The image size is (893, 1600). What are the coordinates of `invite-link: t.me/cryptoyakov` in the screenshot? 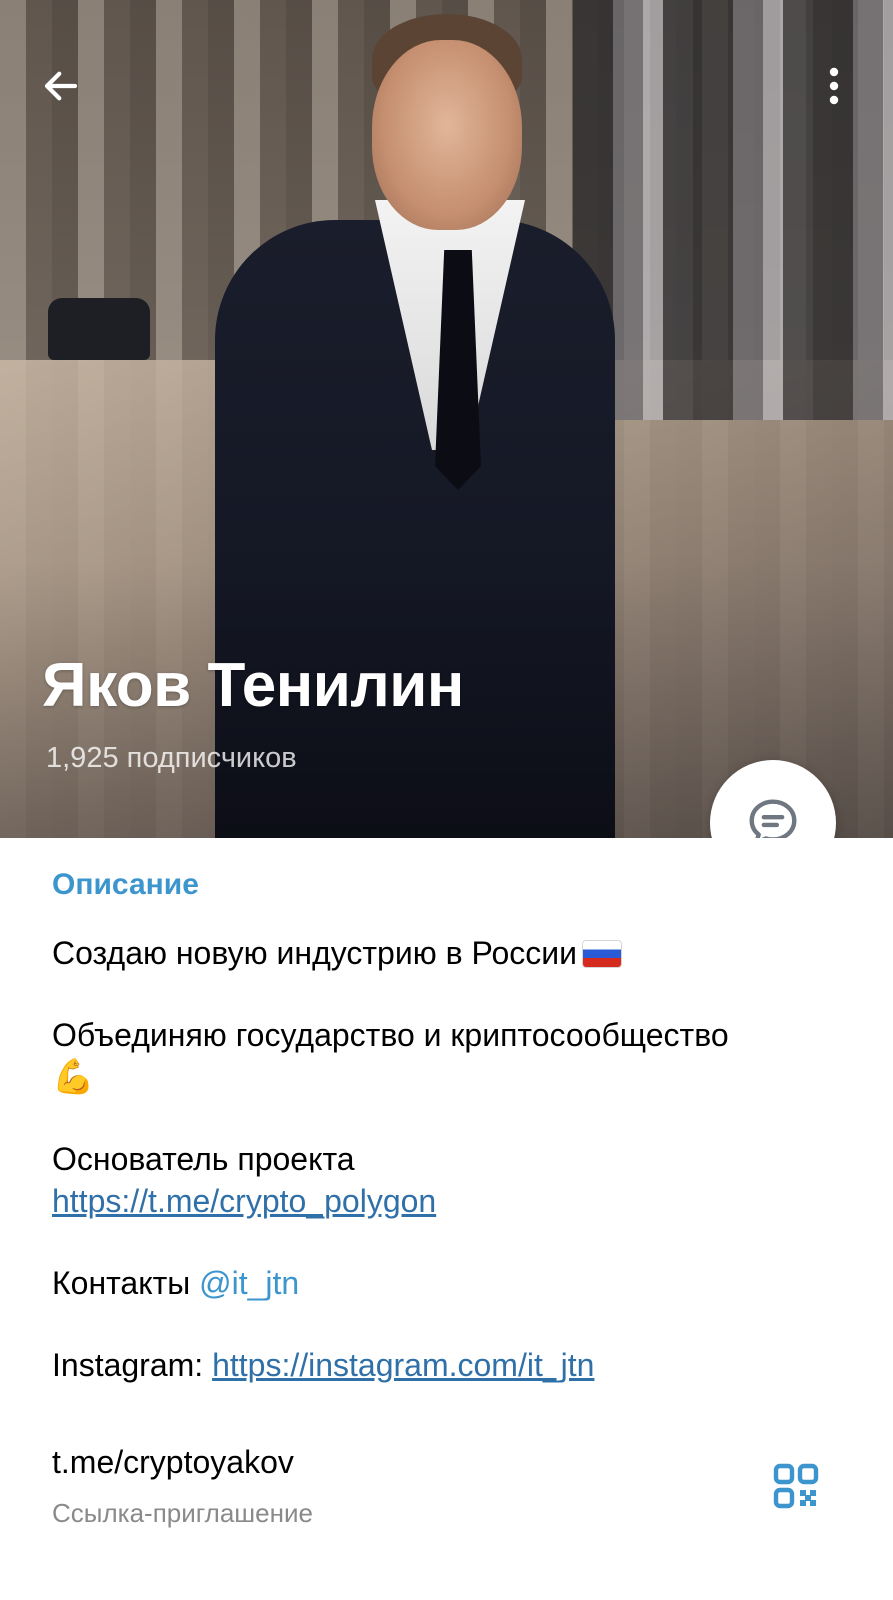 It's located at (173, 1462).